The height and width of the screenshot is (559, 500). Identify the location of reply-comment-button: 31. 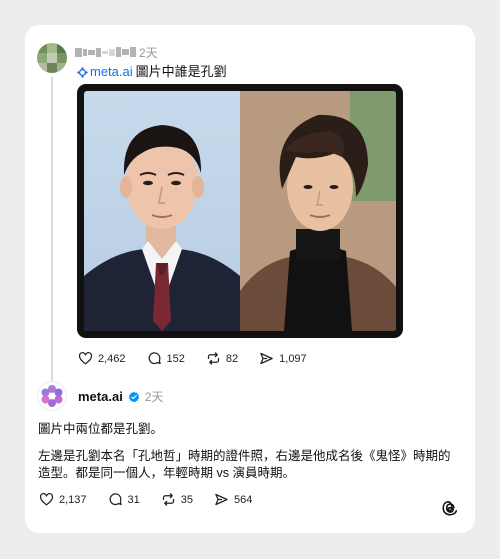
(124, 499).